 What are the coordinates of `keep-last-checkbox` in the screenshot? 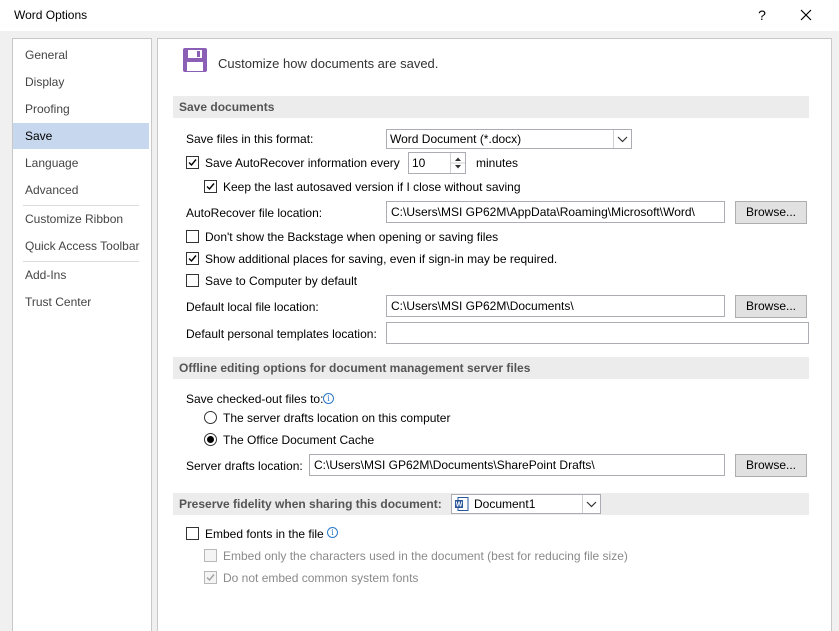 It's located at (210, 186).